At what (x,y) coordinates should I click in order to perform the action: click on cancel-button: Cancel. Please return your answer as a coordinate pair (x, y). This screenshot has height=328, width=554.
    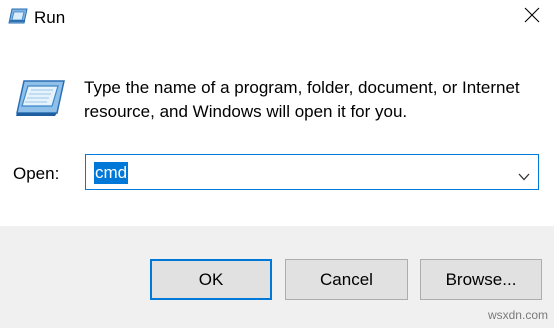
    Looking at the image, I should click on (346, 279).